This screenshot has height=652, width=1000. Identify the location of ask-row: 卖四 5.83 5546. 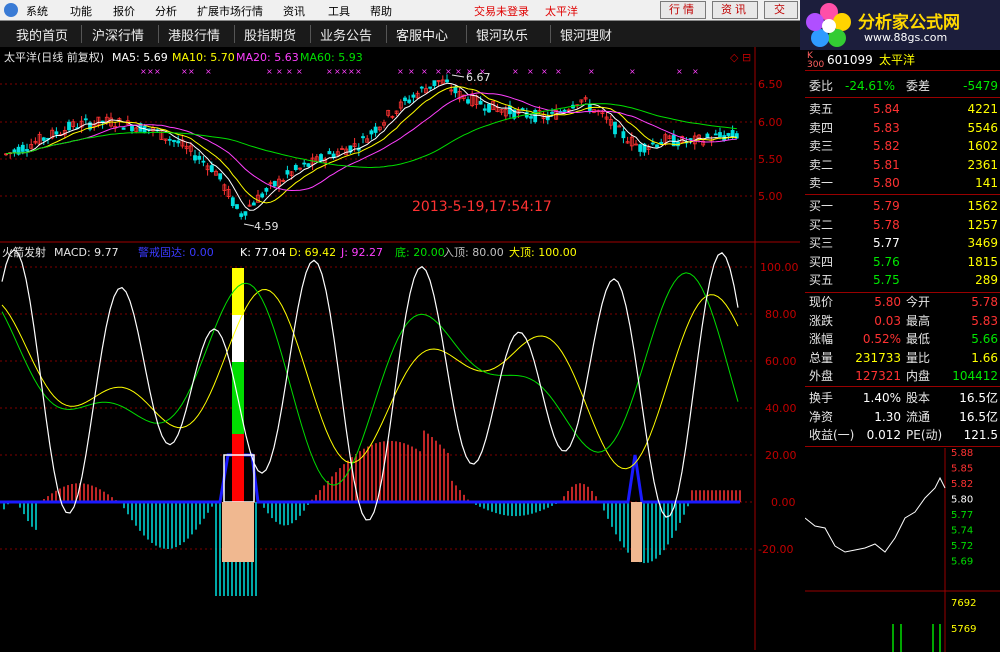
(902, 128).